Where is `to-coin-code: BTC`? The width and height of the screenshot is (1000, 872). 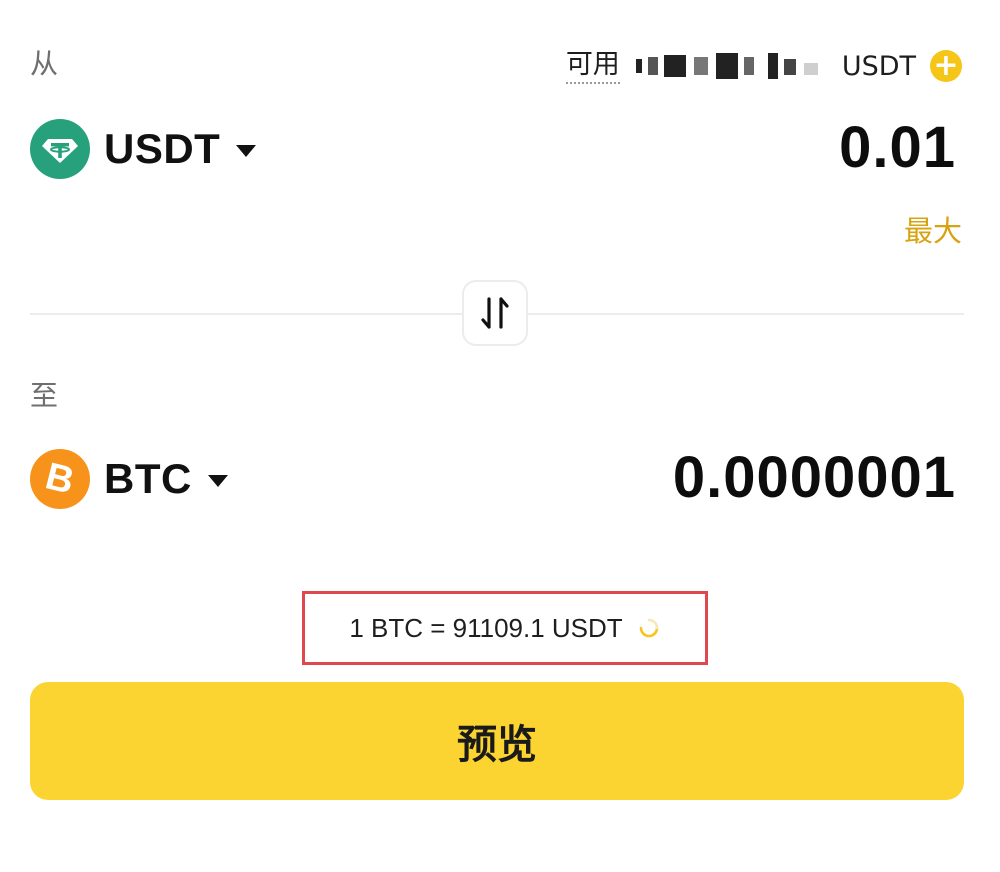
to-coin-code: BTC is located at coordinates (148, 478).